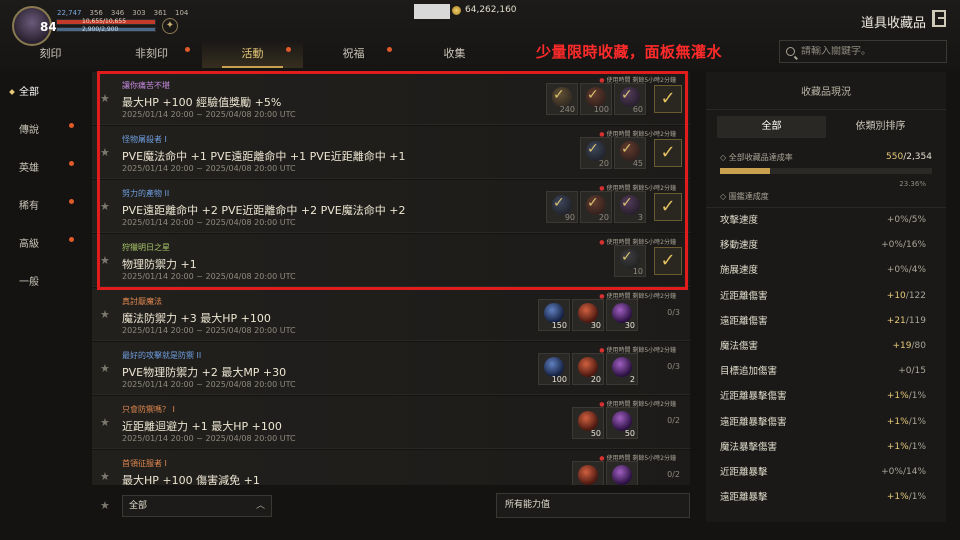 The height and width of the screenshot is (540, 960). I want to click on sidebar-item-legendary: 傳說, so click(42, 133).